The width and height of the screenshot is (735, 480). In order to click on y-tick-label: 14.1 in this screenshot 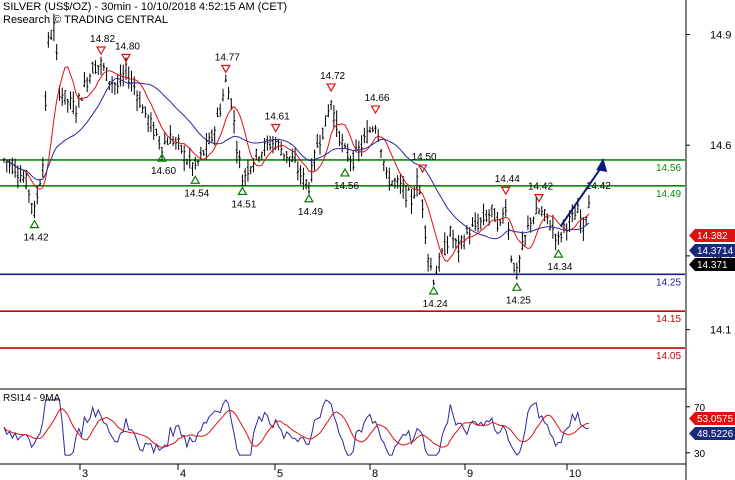, I will do `click(720, 331)`.